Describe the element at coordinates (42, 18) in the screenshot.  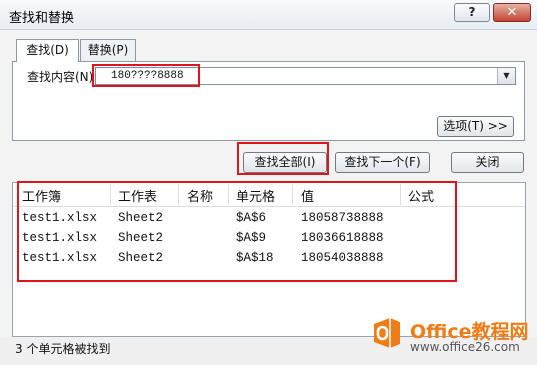
I see `dialog-title: 查找和替换` at that location.